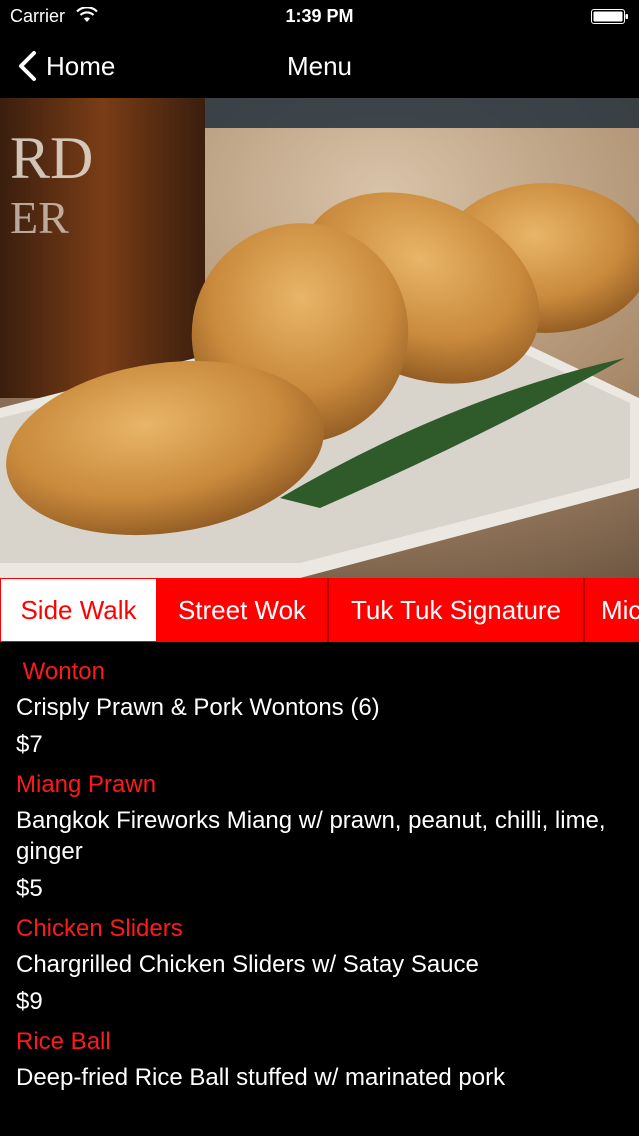  Describe the element at coordinates (99, 928) in the screenshot. I see `item-name: Chicken Sliders` at that location.